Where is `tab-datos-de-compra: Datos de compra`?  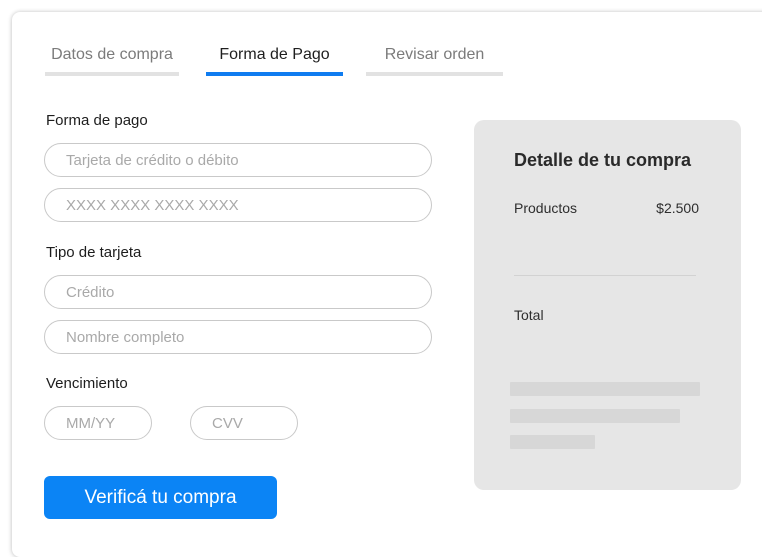 tab-datos-de-compra: Datos de compra is located at coordinates (112, 61).